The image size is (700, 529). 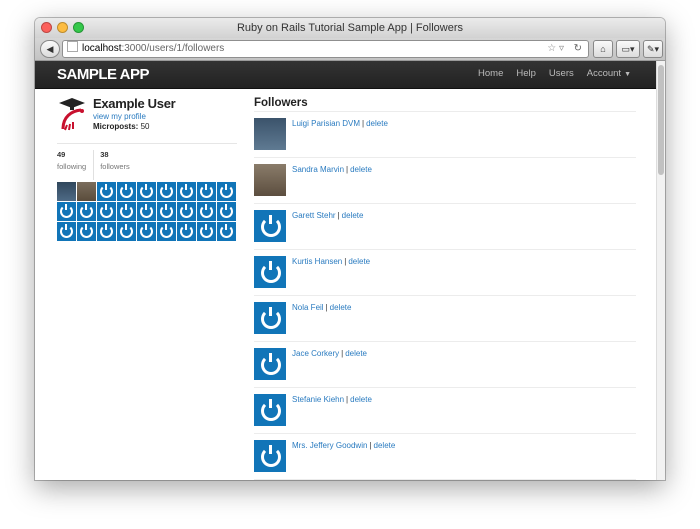 I want to click on view-profile-link: view my profile, so click(x=119, y=116).